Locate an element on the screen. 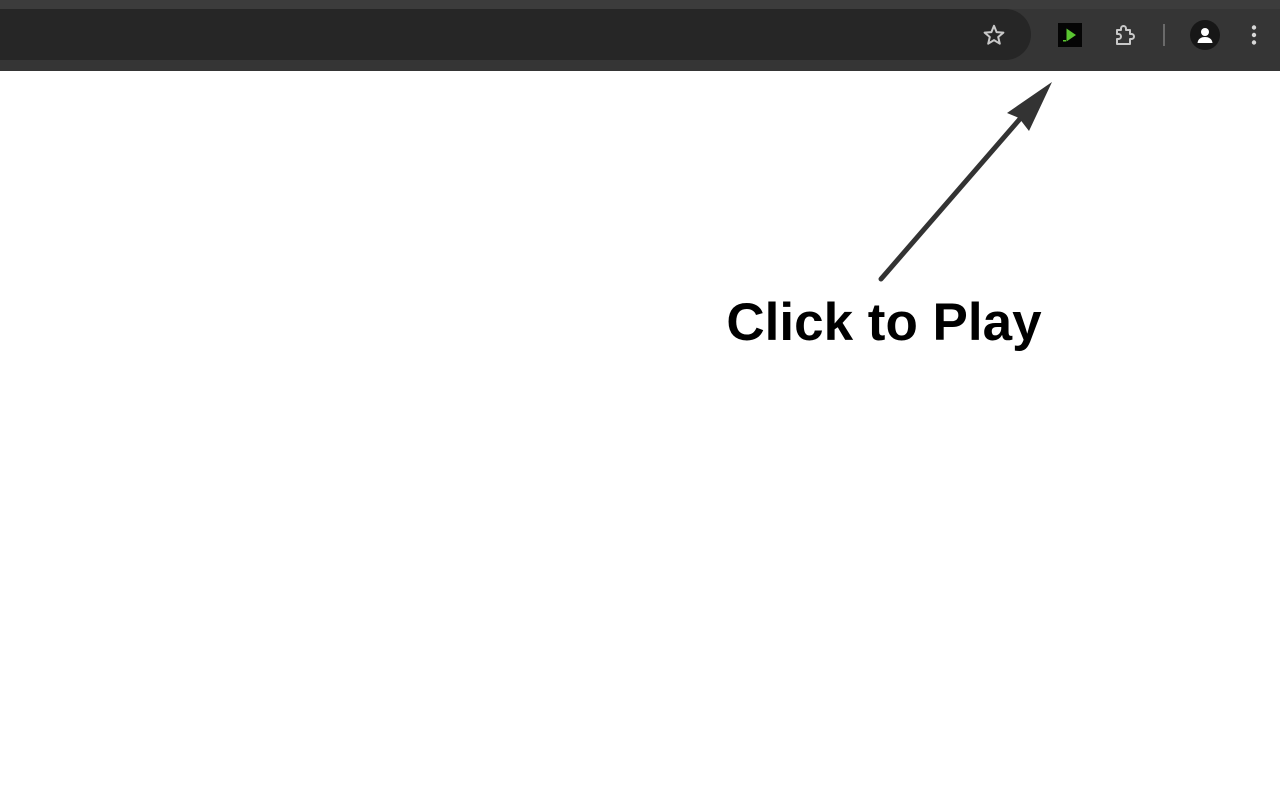 The height and width of the screenshot is (800, 1280). toolbar-divider is located at coordinates (1164, 35).